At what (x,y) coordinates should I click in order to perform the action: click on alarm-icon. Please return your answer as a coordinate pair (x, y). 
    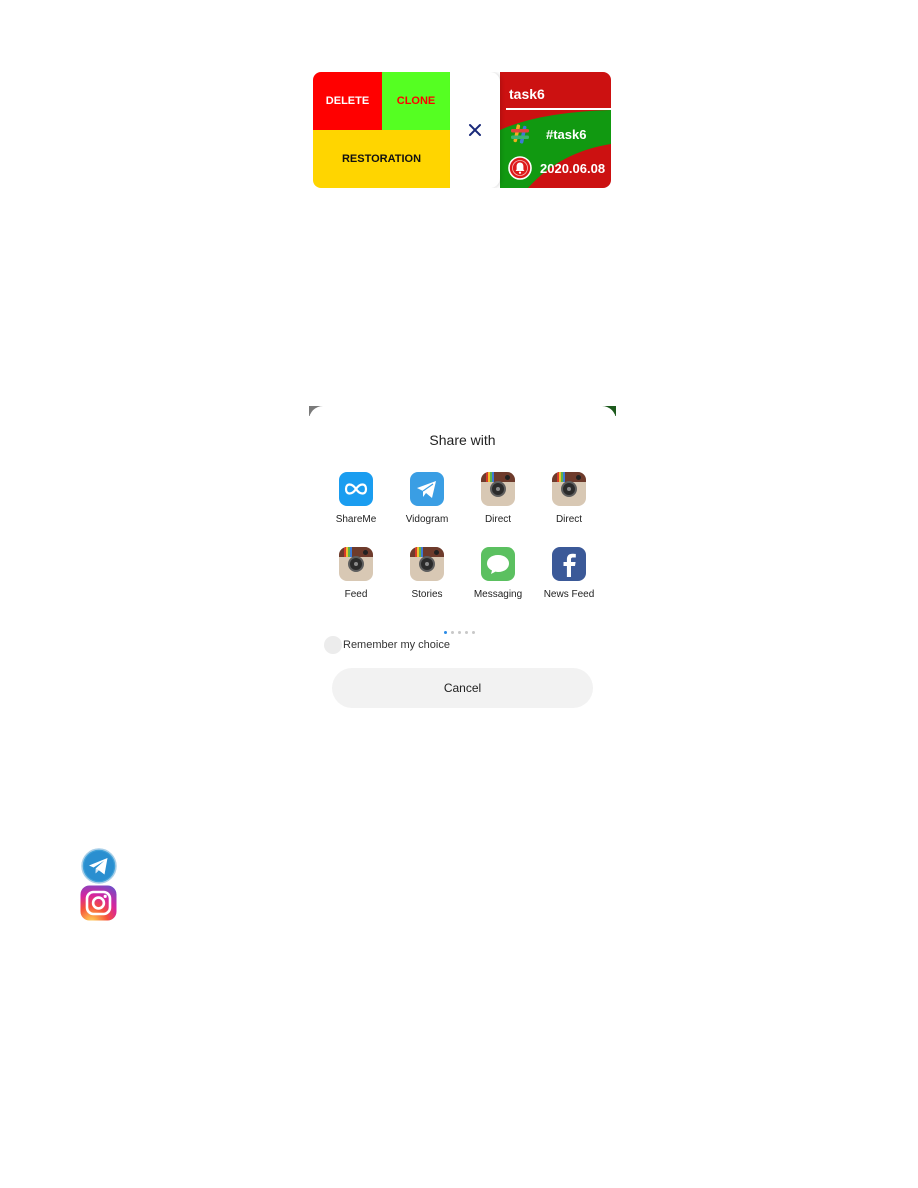
    Looking at the image, I should click on (520, 168).